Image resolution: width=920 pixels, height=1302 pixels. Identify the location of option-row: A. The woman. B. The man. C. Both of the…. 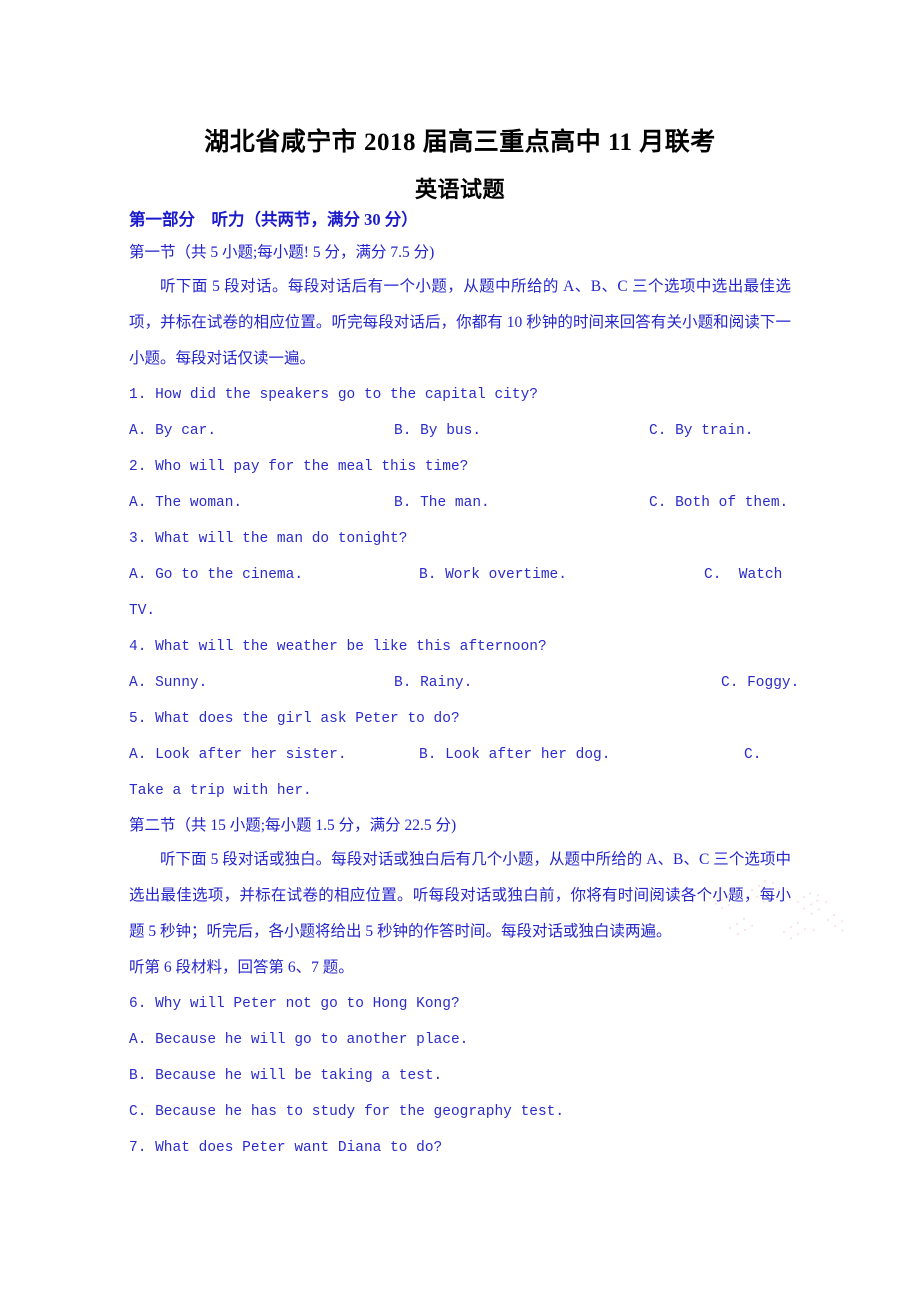
(460, 503).